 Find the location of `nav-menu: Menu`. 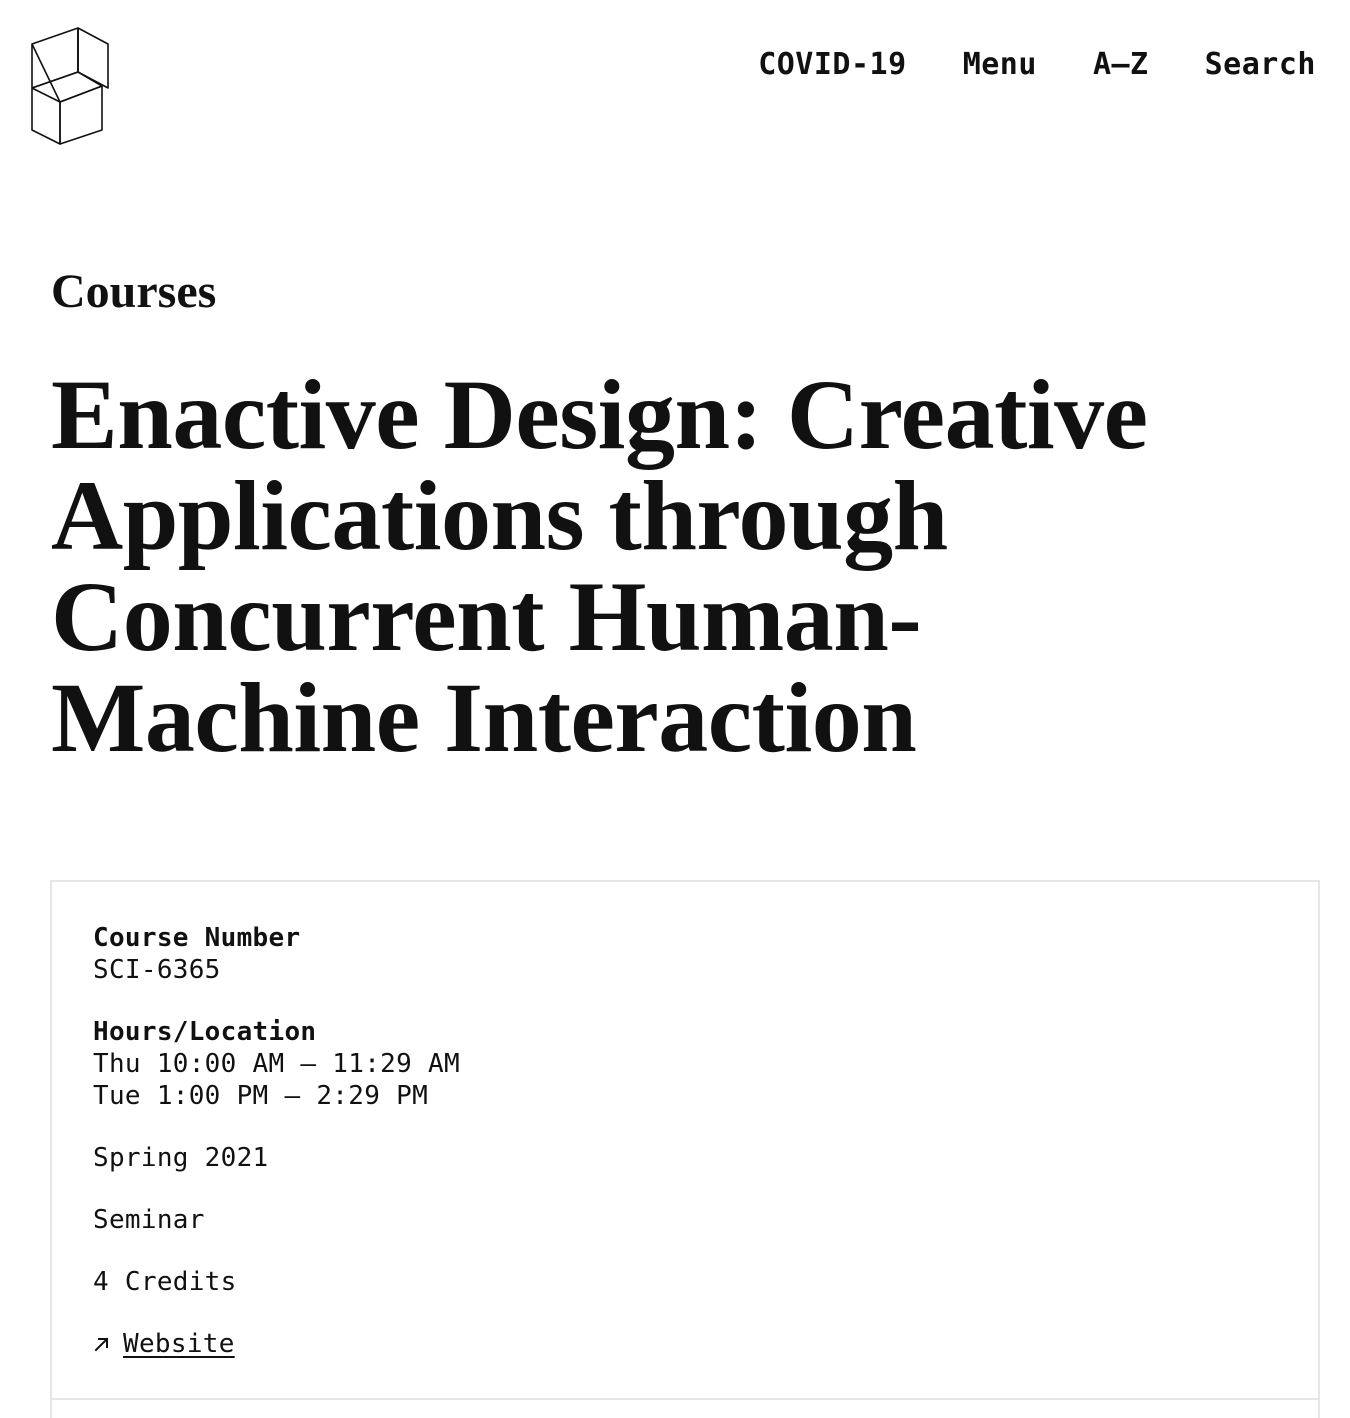

nav-menu: Menu is located at coordinates (1000, 65).